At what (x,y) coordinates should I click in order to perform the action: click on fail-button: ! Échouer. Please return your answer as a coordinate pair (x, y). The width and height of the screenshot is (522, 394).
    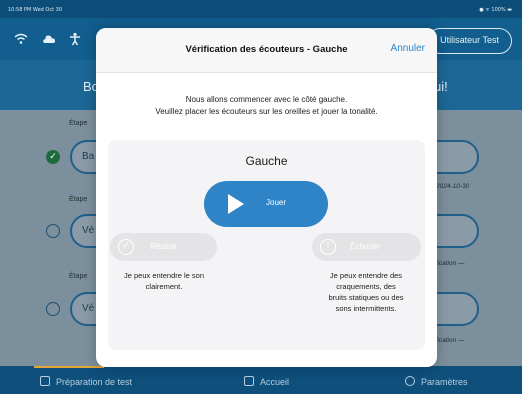
    Looking at the image, I should click on (366, 247).